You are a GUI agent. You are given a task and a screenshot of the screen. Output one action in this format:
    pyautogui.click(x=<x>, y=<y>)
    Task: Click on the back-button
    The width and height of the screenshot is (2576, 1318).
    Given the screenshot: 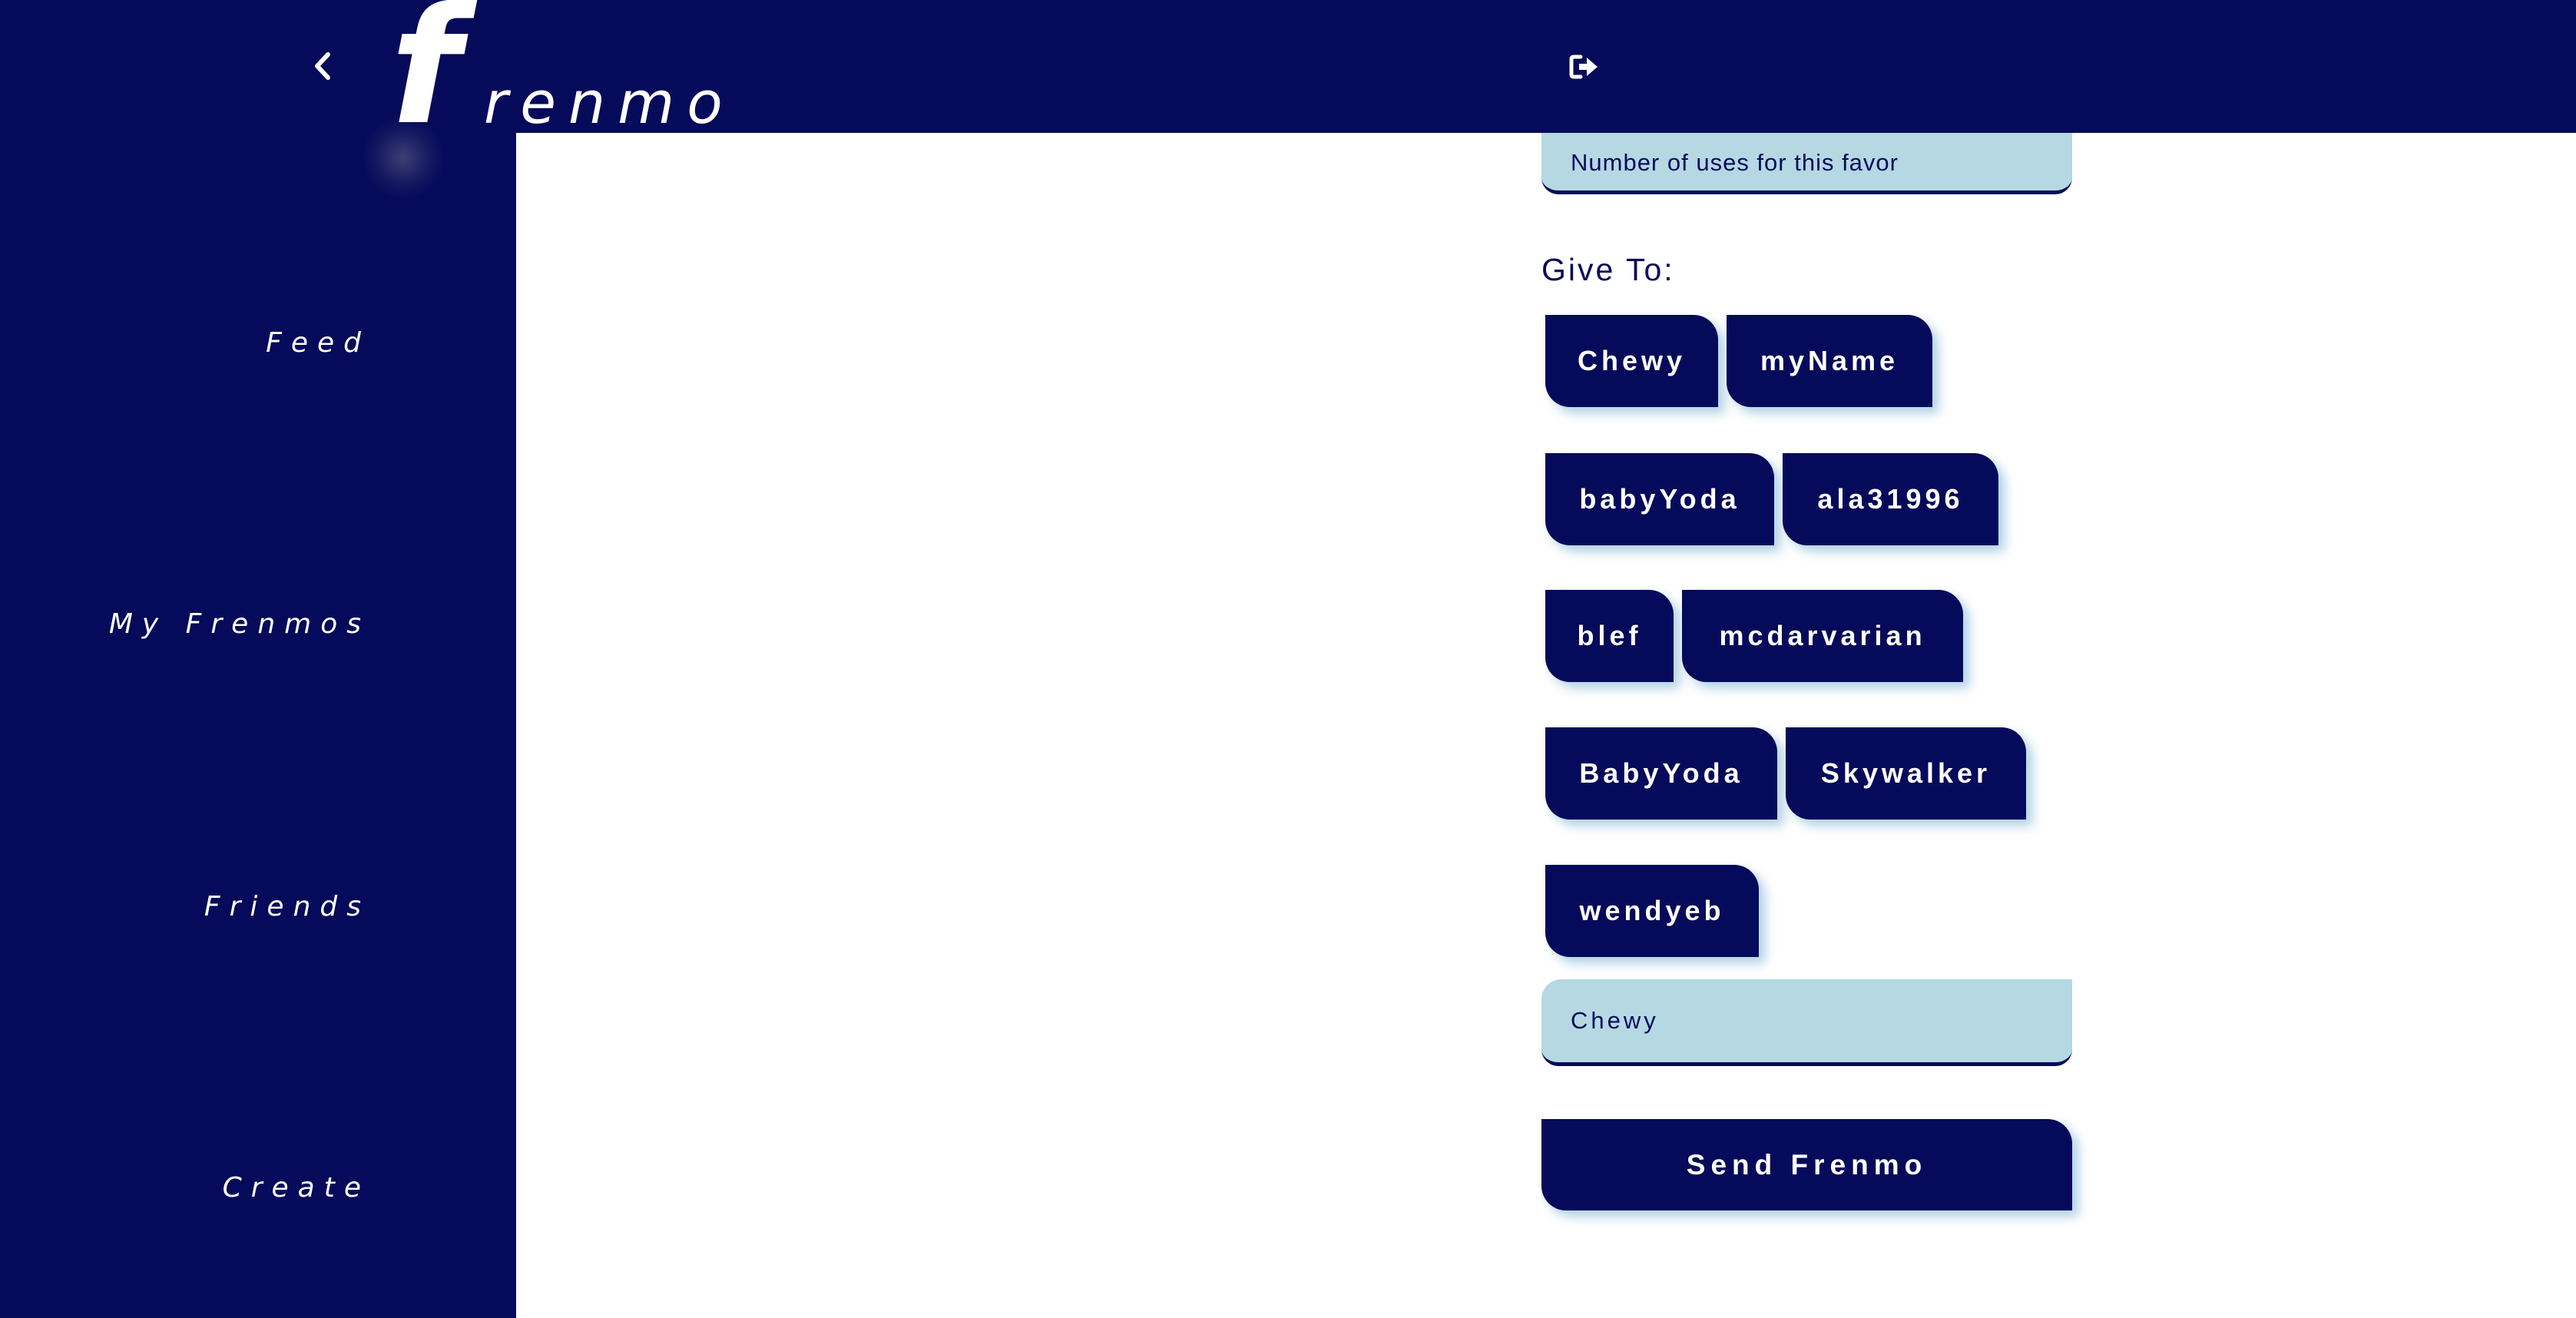 What is the action you would take?
    pyautogui.click(x=323, y=67)
    